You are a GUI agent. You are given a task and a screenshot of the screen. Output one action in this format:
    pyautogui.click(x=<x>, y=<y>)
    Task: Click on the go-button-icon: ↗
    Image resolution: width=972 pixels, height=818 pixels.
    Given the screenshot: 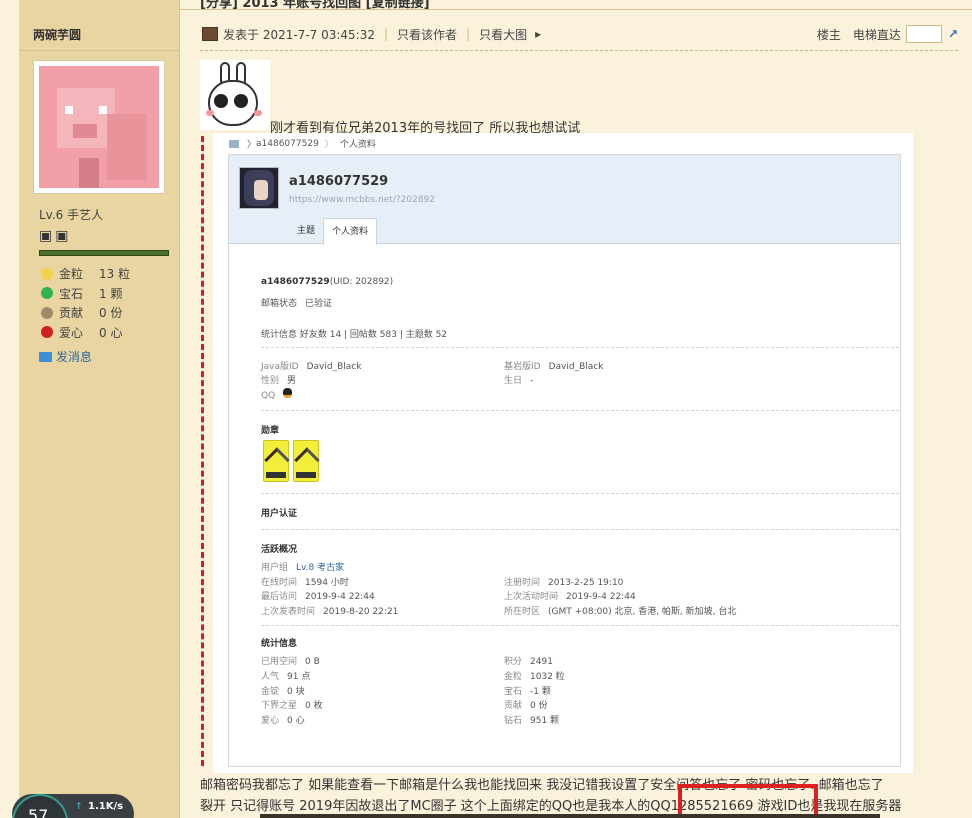 What is the action you would take?
    pyautogui.click(x=953, y=34)
    